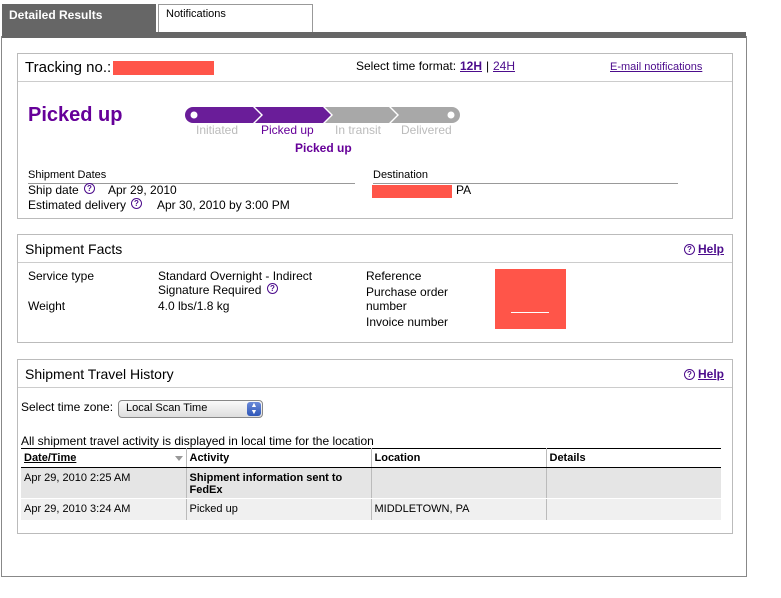 The height and width of the screenshot is (598, 781). I want to click on current-stage-label: Picked up, so click(323, 148).